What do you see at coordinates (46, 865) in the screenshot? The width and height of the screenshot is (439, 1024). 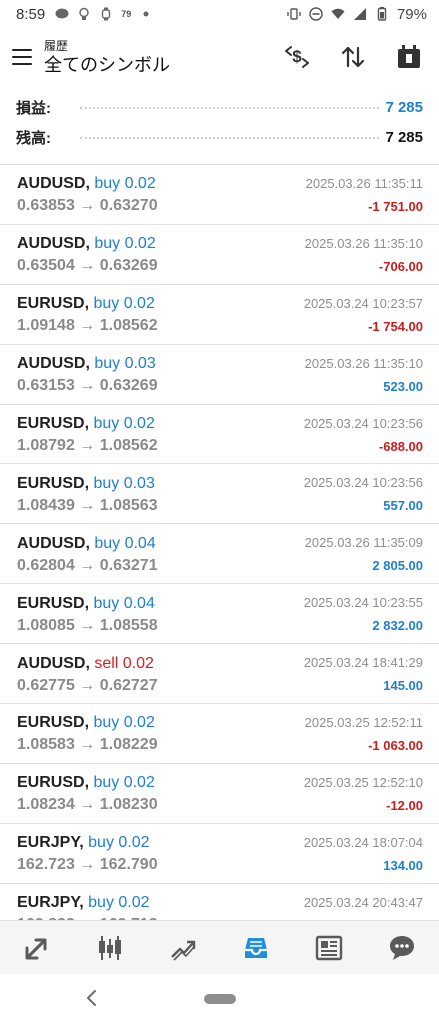 I see `deal-open-price: 162.723` at bounding box center [46, 865].